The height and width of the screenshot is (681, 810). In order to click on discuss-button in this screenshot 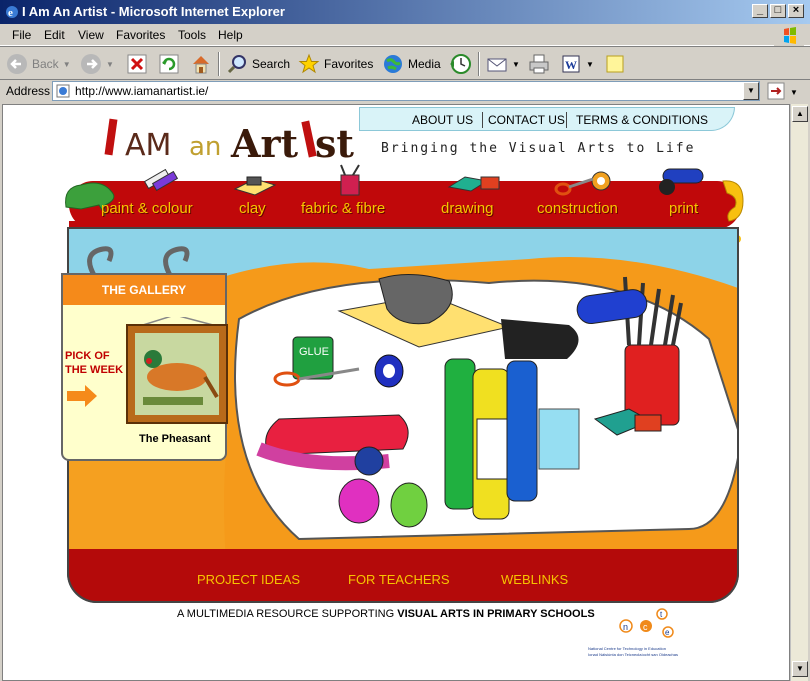, I will do `click(615, 64)`.